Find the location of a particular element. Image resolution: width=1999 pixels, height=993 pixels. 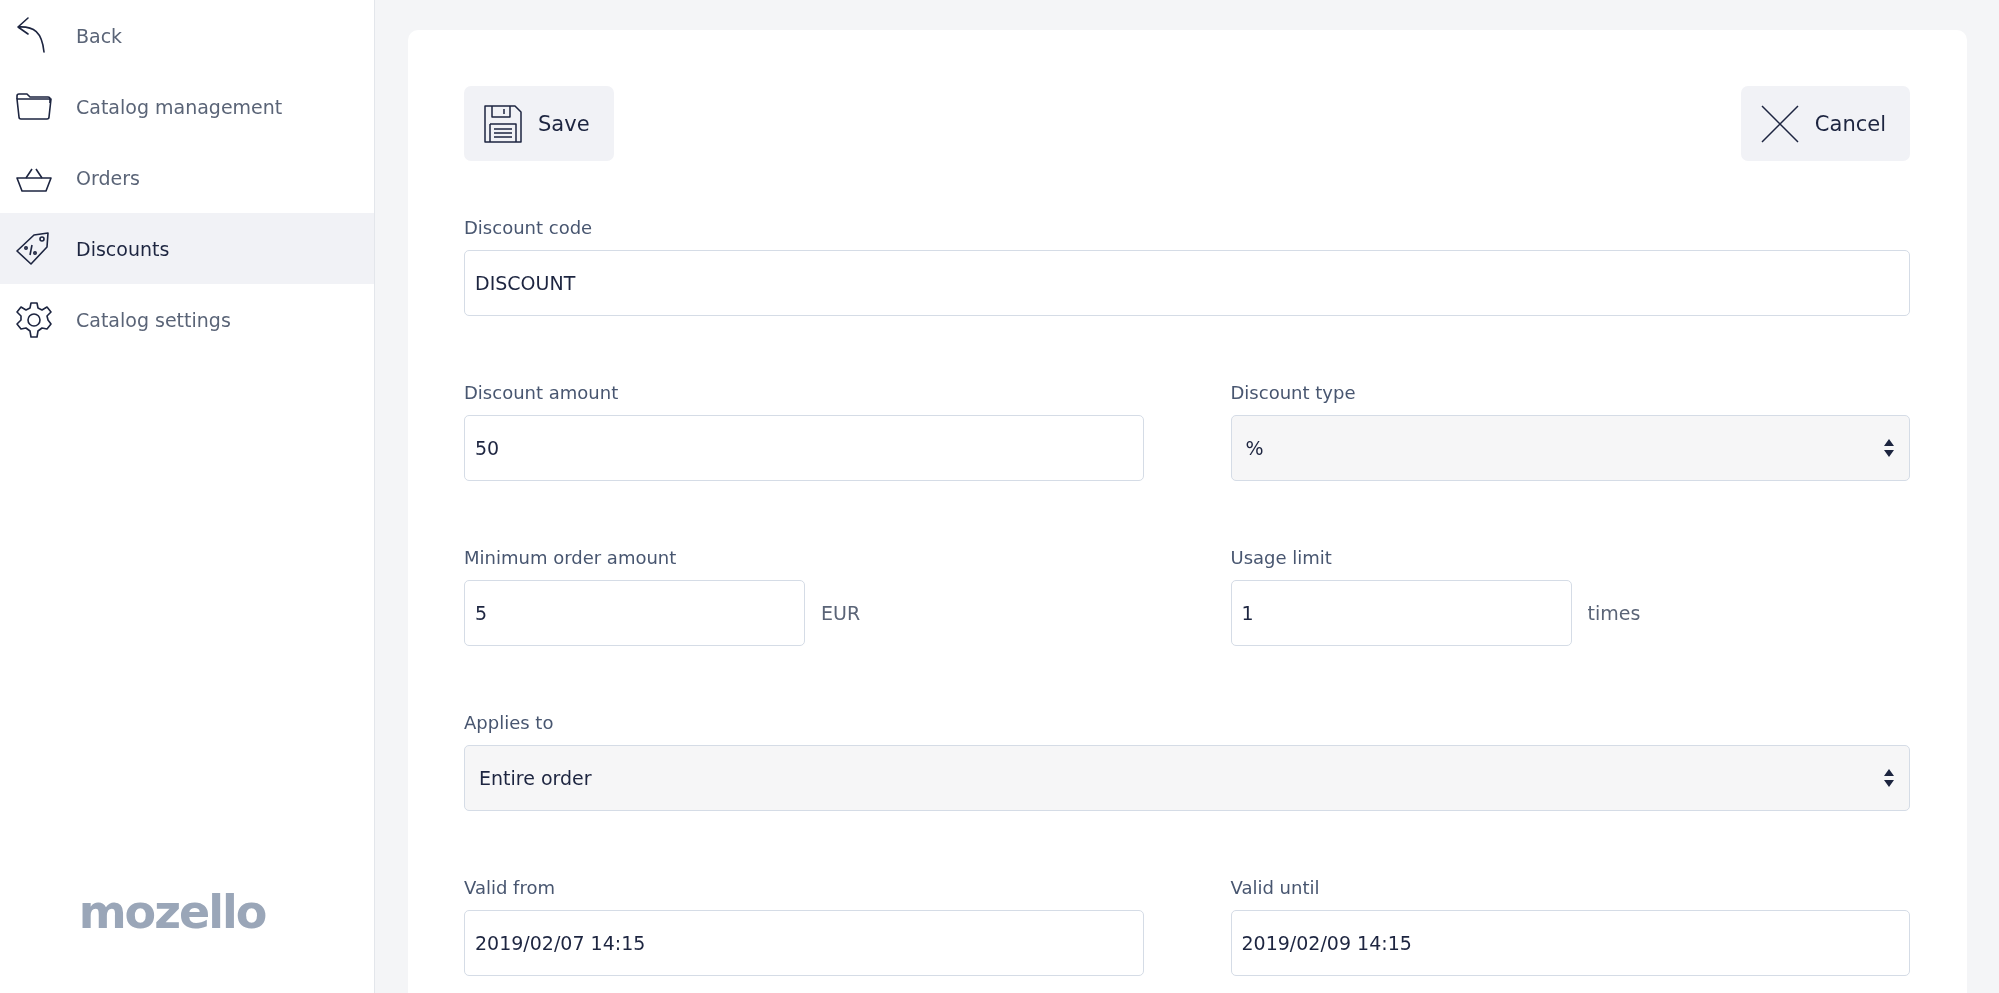

unit-label: EUR is located at coordinates (841, 613).